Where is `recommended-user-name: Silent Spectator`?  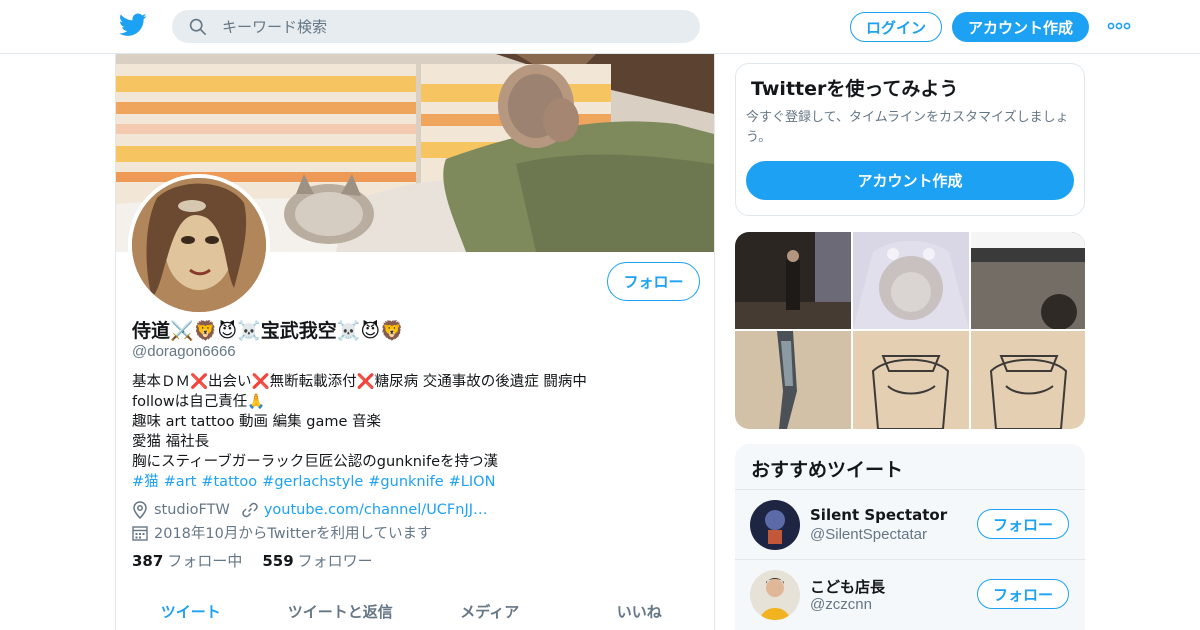
recommended-user-name: Silent Spectator is located at coordinates (878, 515).